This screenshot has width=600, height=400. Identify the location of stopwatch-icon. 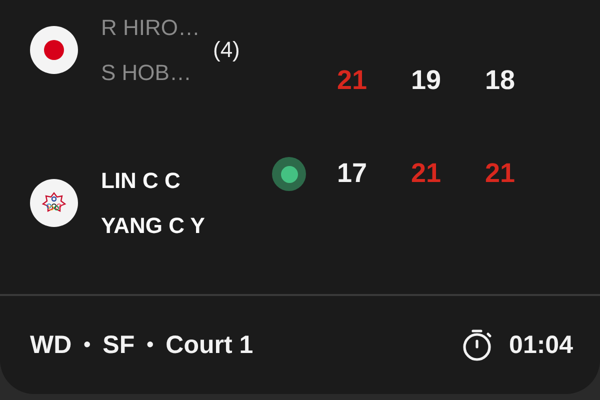
(477, 345).